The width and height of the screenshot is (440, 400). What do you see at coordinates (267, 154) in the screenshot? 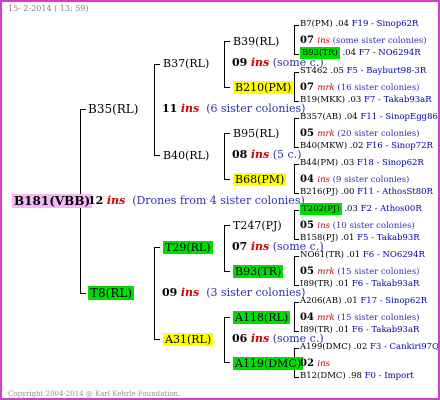
I see `g3-colony-info: 08 ins (5 c.)` at bounding box center [267, 154].